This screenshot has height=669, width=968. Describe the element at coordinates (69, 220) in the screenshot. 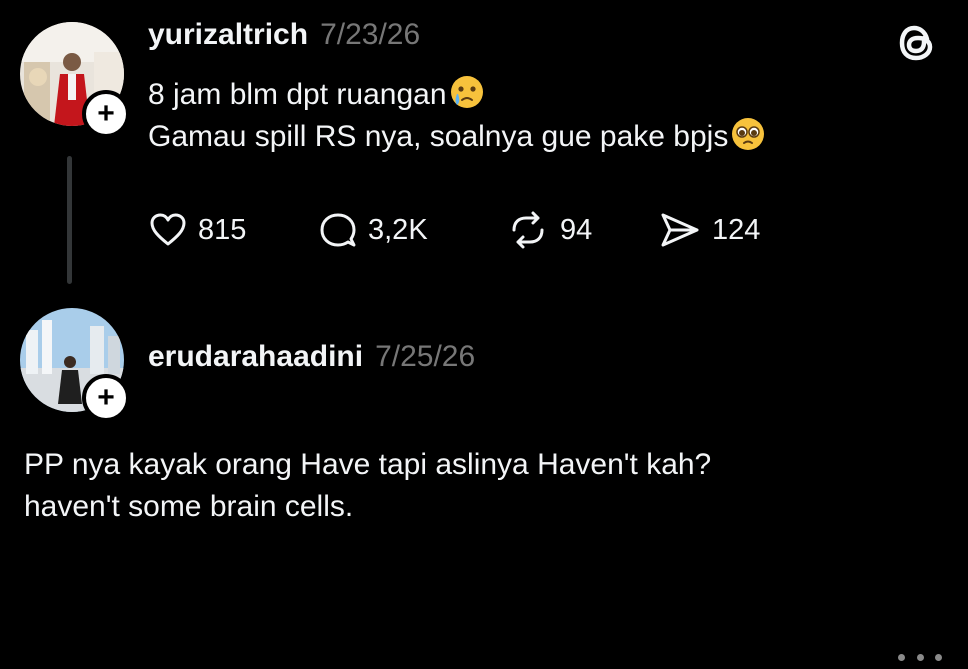

I see `thread-connector-line` at that location.